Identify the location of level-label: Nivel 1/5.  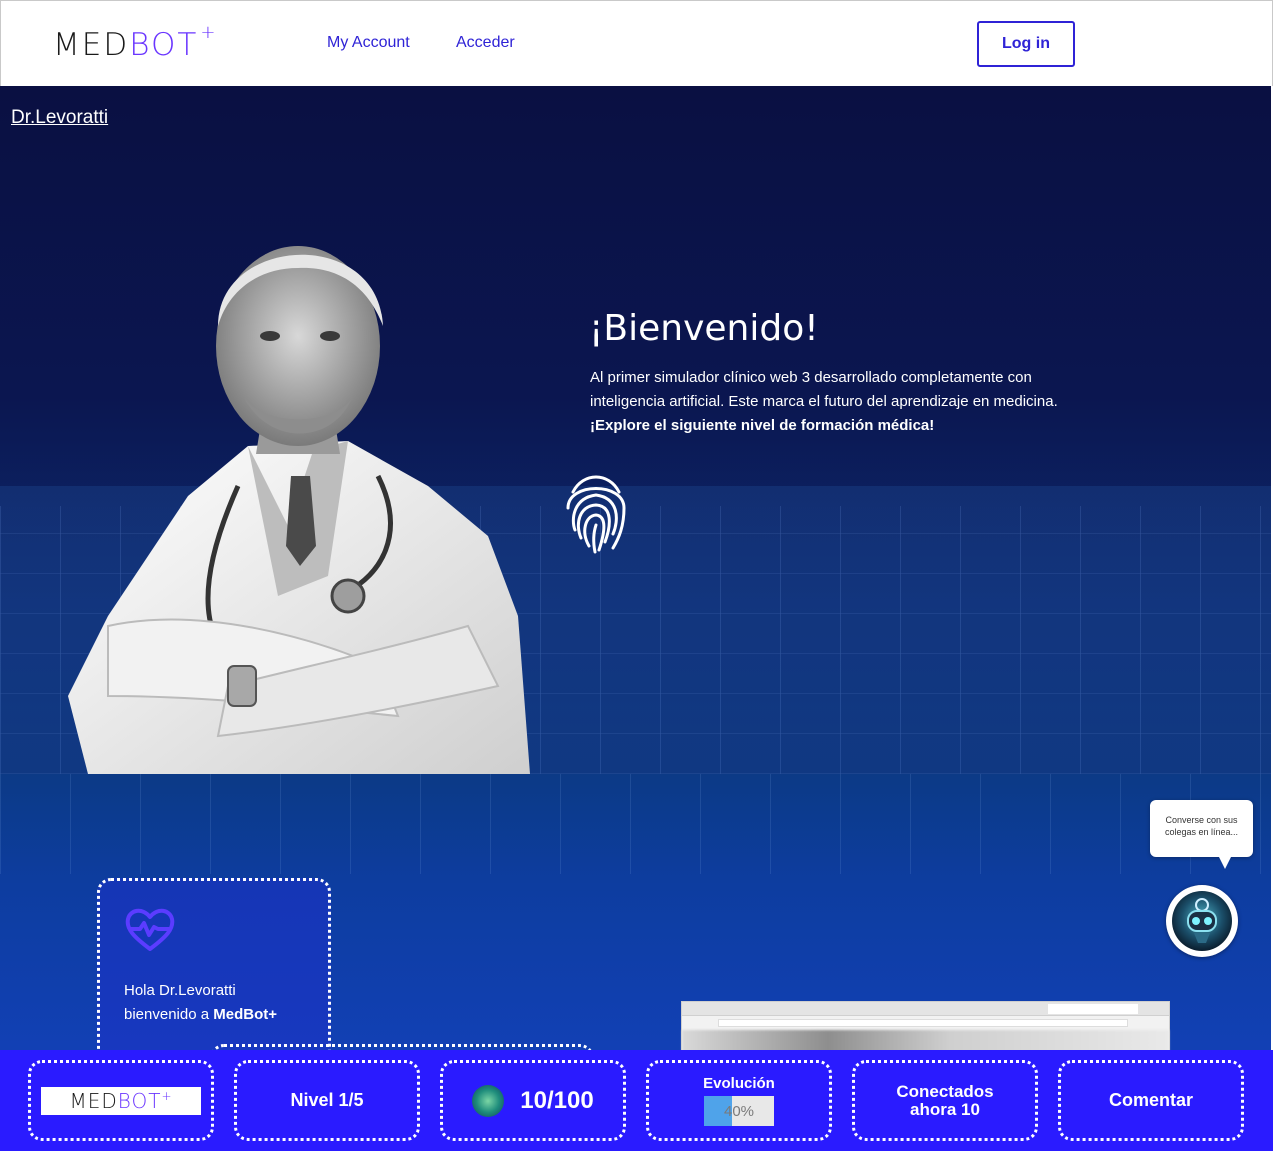
(327, 1100).